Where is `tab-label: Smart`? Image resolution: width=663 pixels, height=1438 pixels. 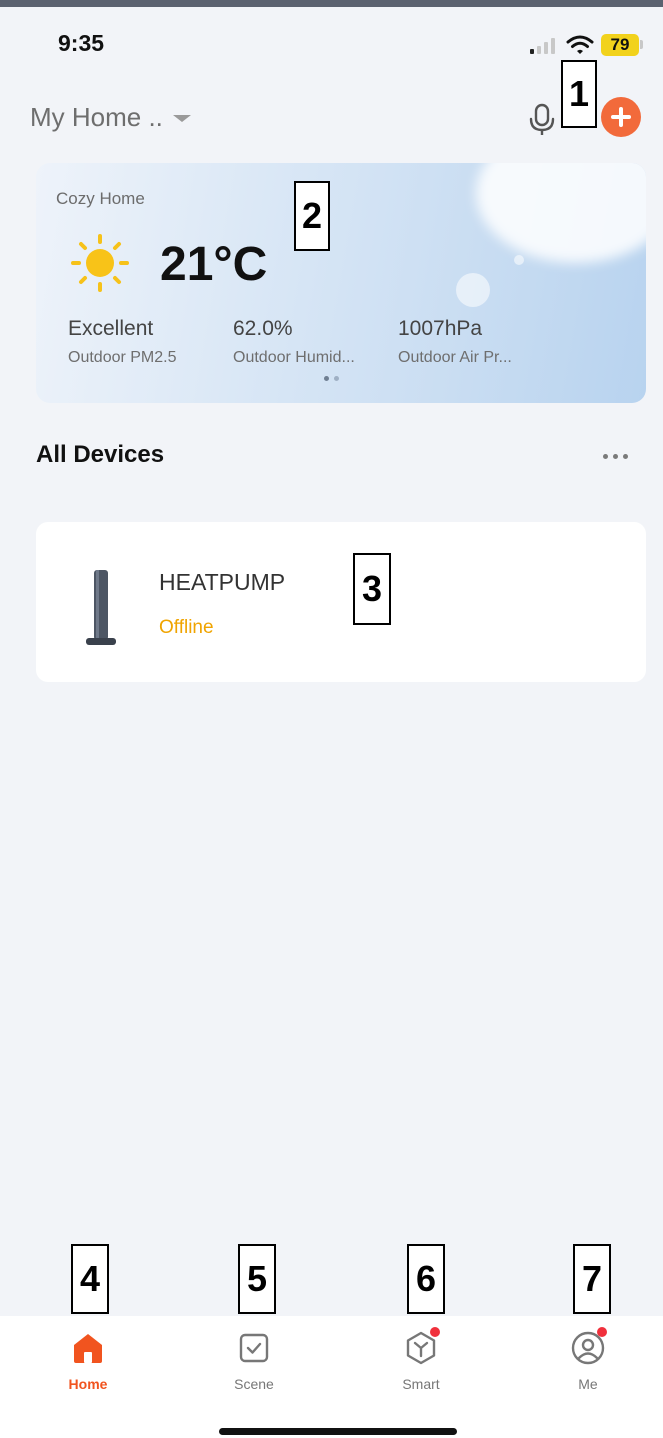 tab-label: Smart is located at coordinates (421, 1384).